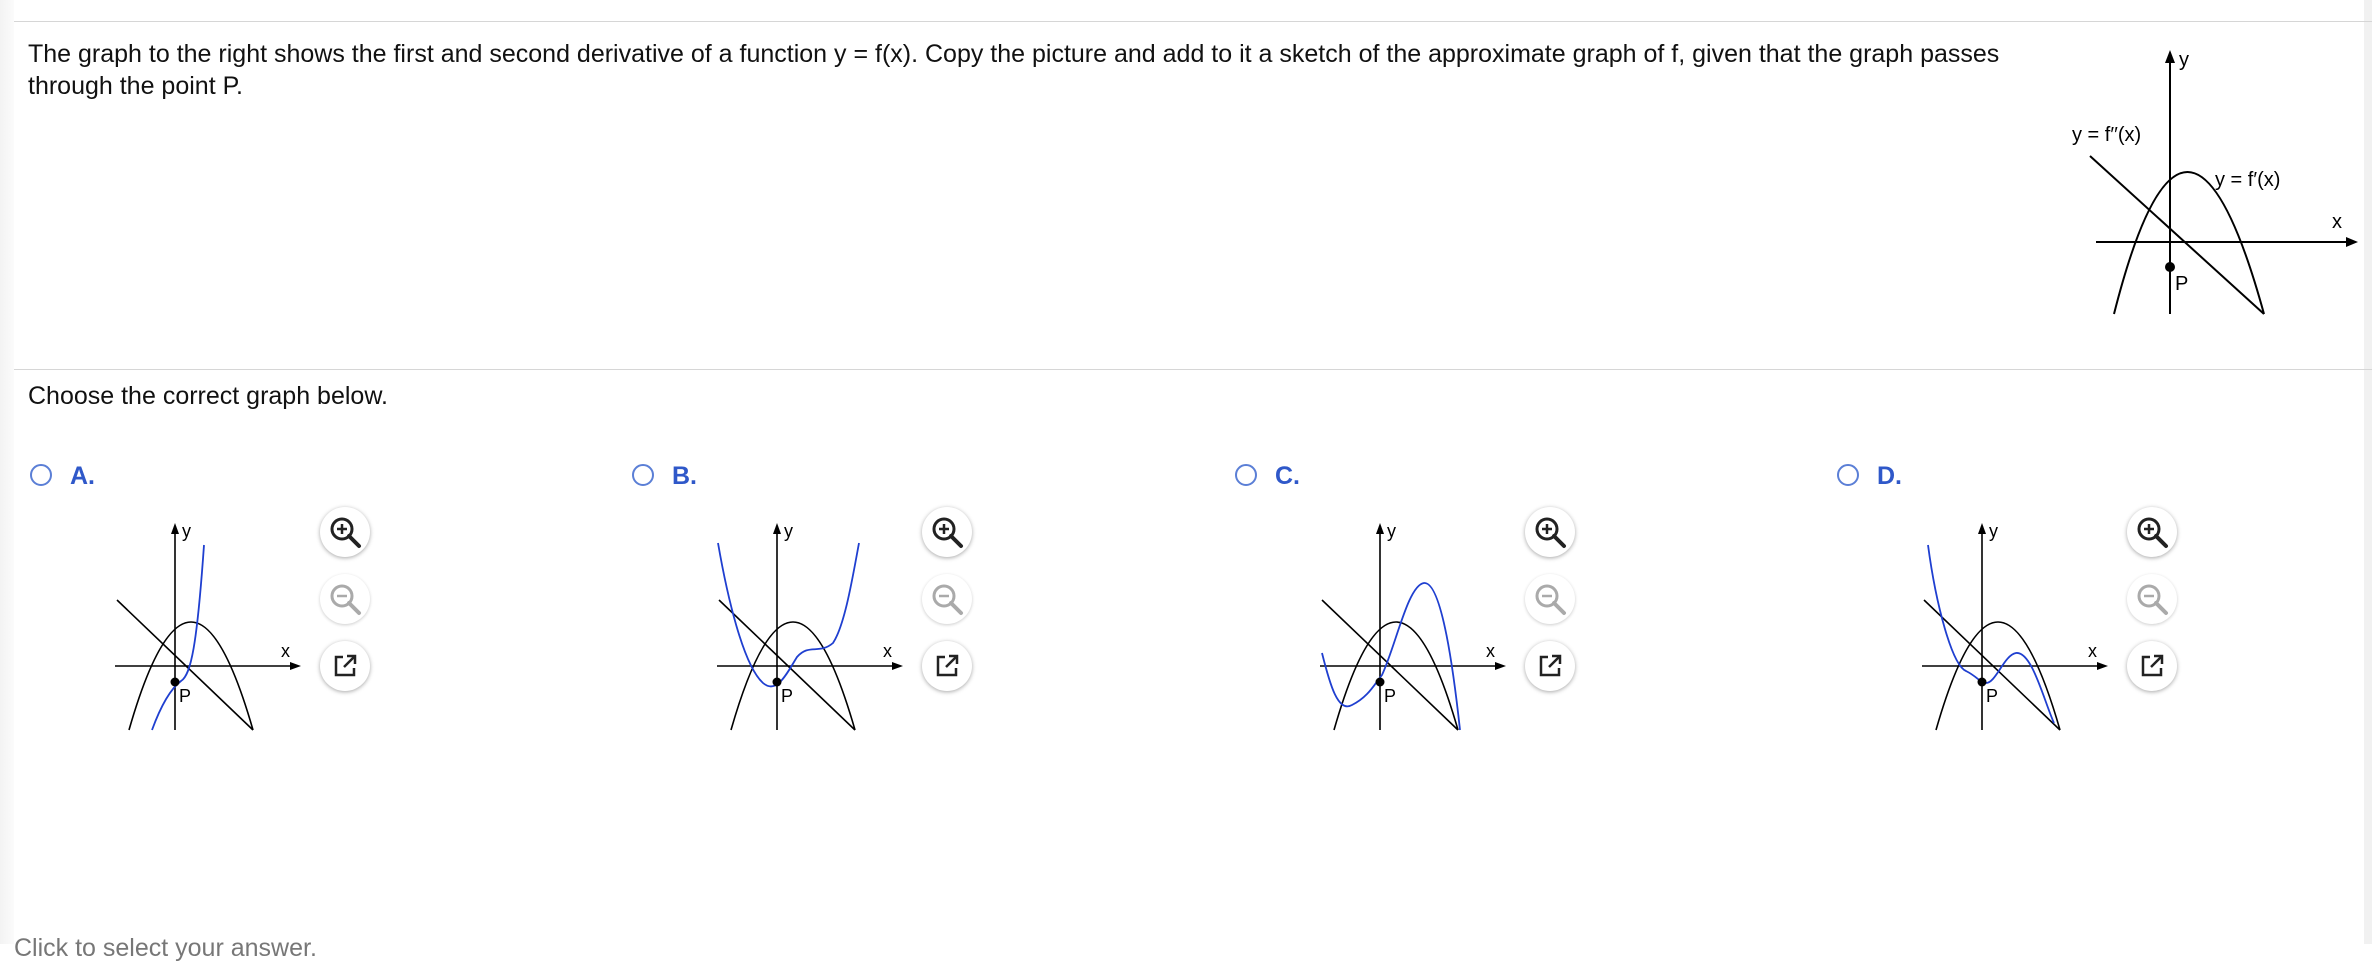 The width and height of the screenshot is (2372, 963). What do you see at coordinates (1992, 696) in the screenshot?
I see `choice-d-point-label: P` at bounding box center [1992, 696].